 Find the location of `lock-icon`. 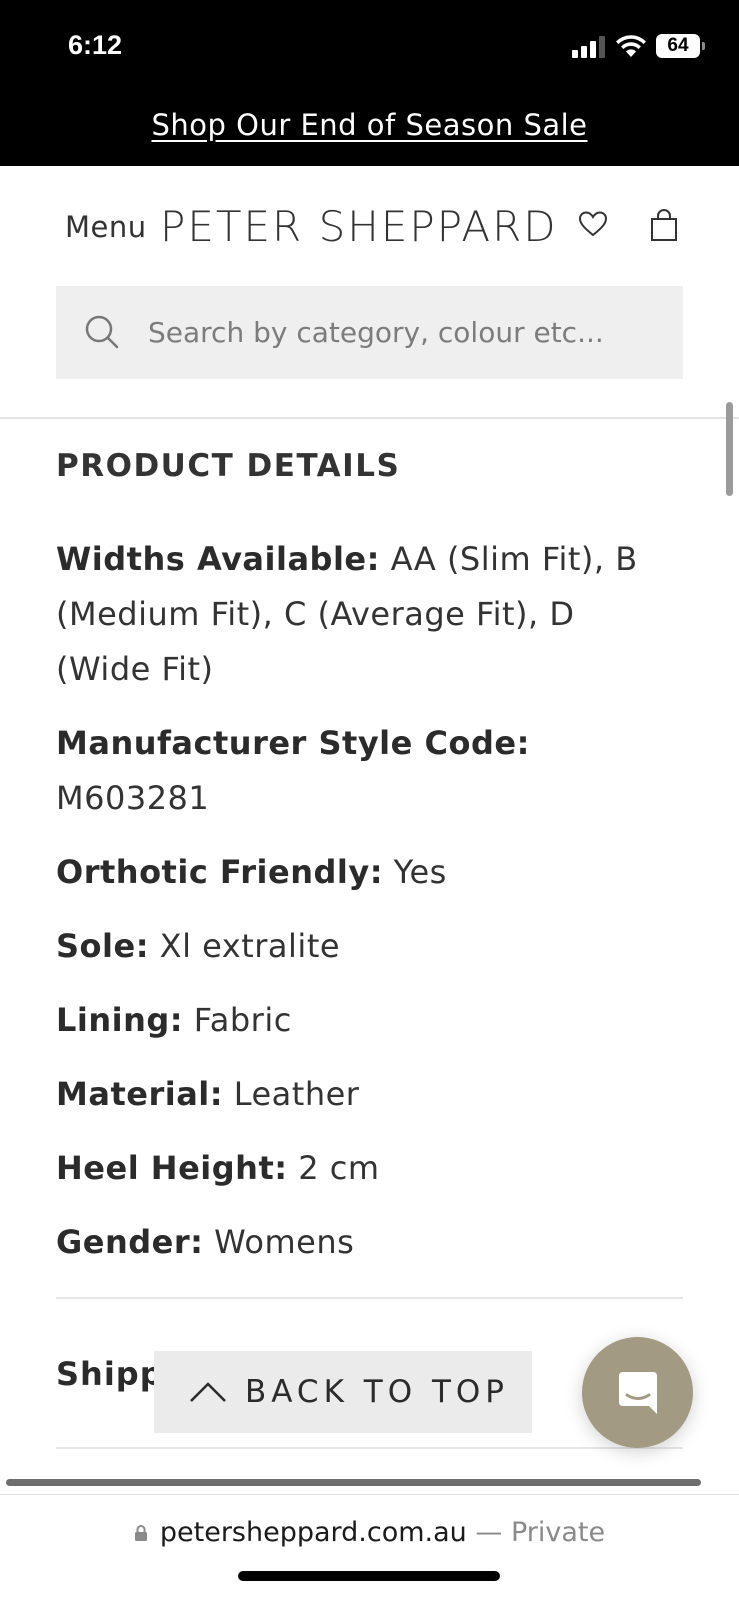

lock-icon is located at coordinates (140, 1533).